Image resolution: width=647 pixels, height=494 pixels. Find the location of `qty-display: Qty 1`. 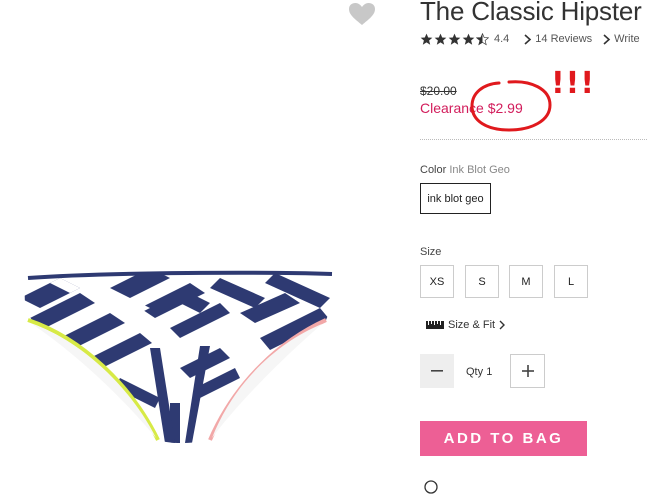

qty-display: Qty 1 is located at coordinates (479, 372).